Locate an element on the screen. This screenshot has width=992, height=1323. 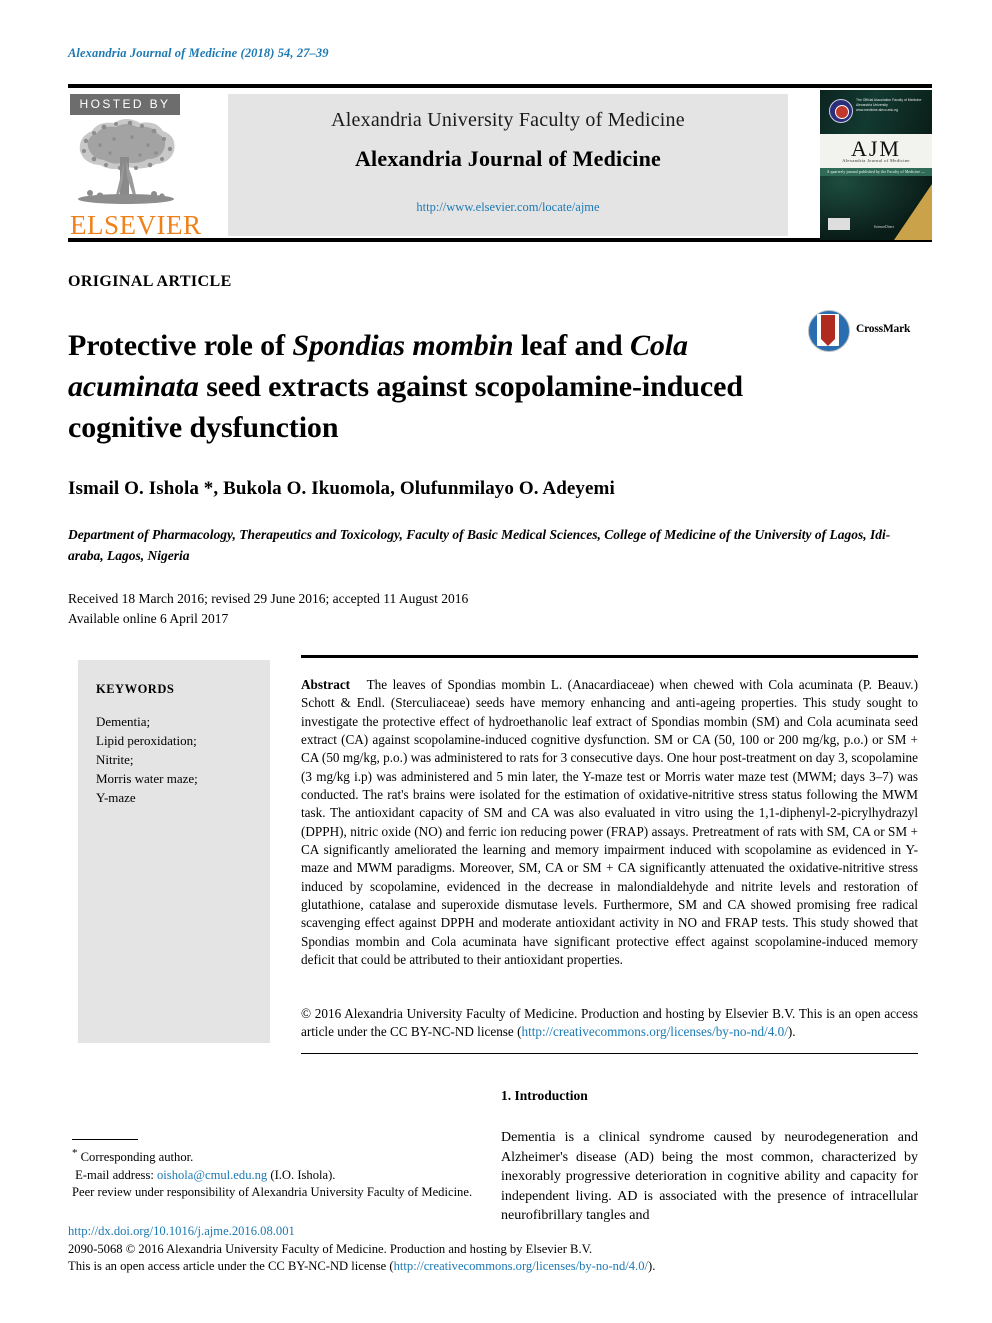
keyword-item: Morris water maze; is located at coordinates (147, 778).